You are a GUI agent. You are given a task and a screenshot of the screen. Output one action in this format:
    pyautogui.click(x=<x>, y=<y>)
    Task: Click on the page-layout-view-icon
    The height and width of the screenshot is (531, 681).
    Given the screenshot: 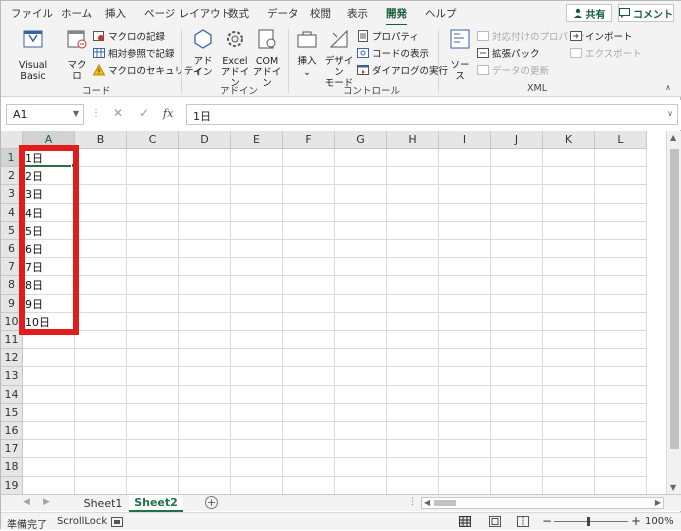 What is the action you would take?
    pyautogui.click(x=495, y=521)
    